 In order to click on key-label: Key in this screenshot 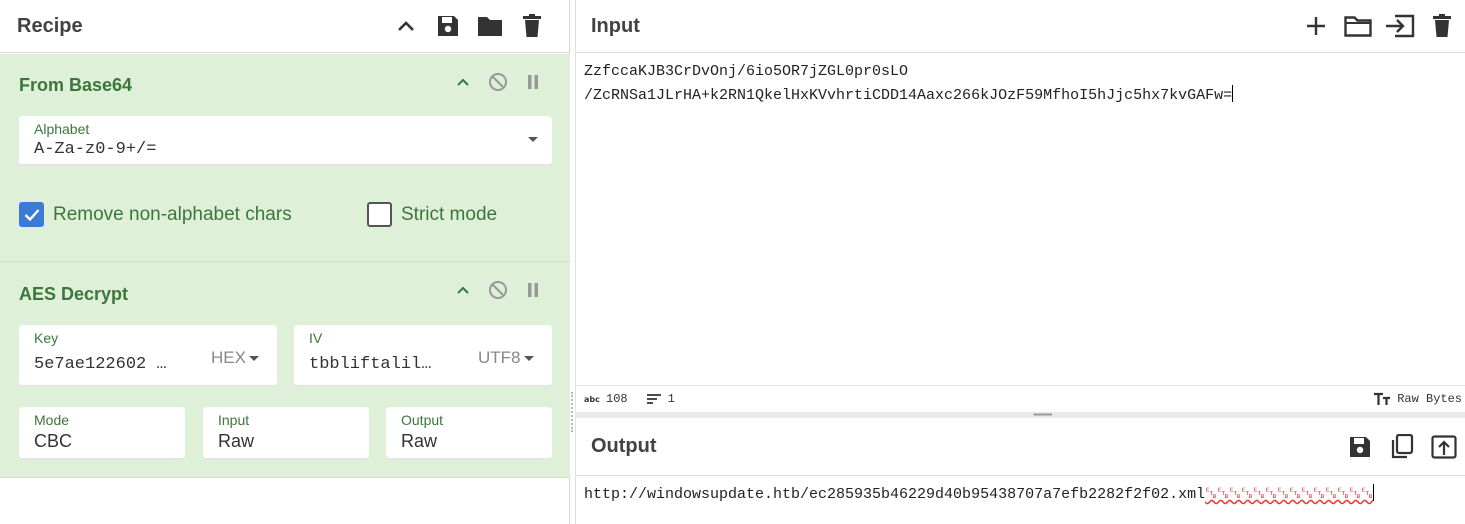, I will do `click(46, 338)`.